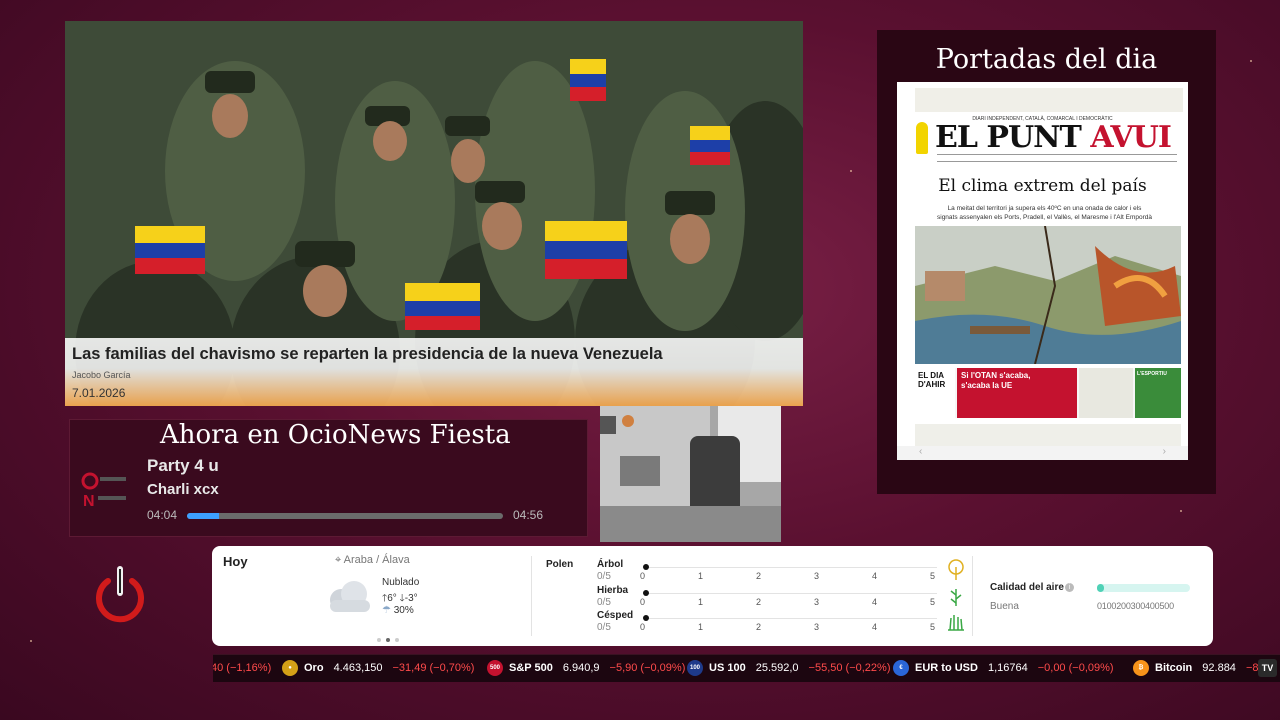 The width and height of the screenshot is (1280, 720). I want to click on ticker-price: 25.592,0, so click(777, 668).